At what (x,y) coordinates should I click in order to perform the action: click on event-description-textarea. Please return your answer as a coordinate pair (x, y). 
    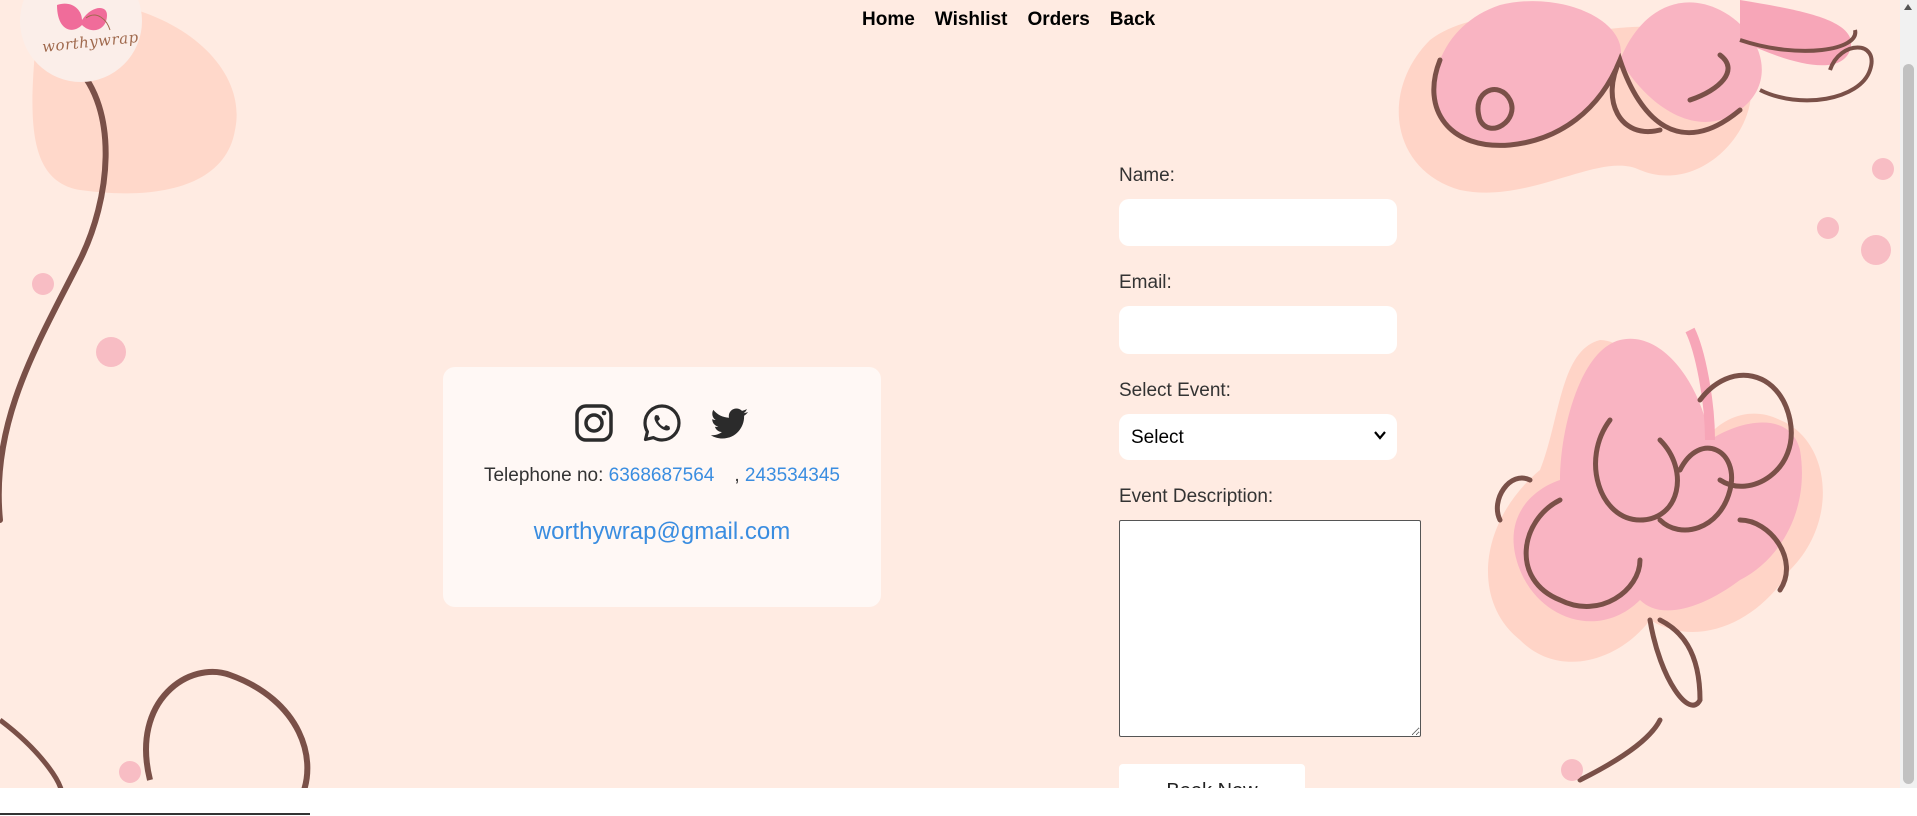
    Looking at the image, I should click on (1270, 628).